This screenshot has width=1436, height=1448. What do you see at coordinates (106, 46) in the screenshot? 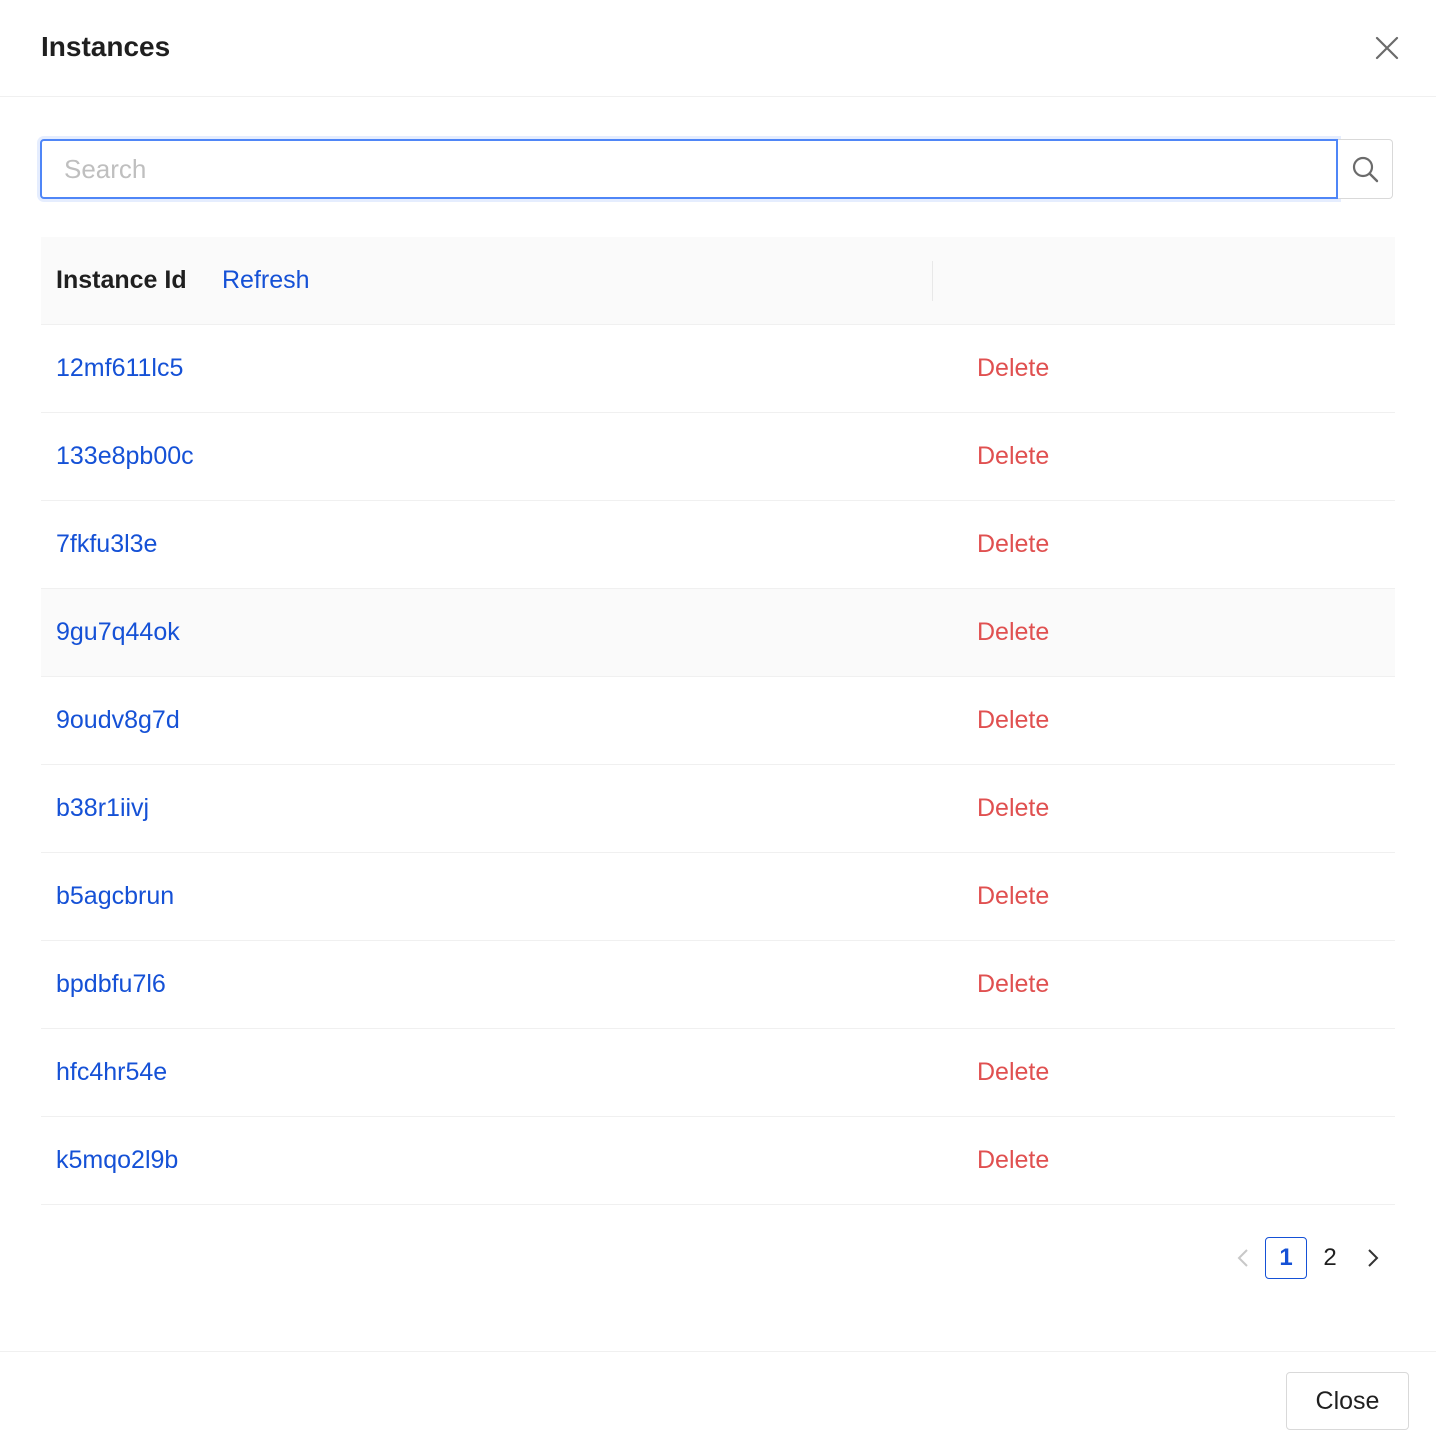
I see `modal-title: Instances` at bounding box center [106, 46].